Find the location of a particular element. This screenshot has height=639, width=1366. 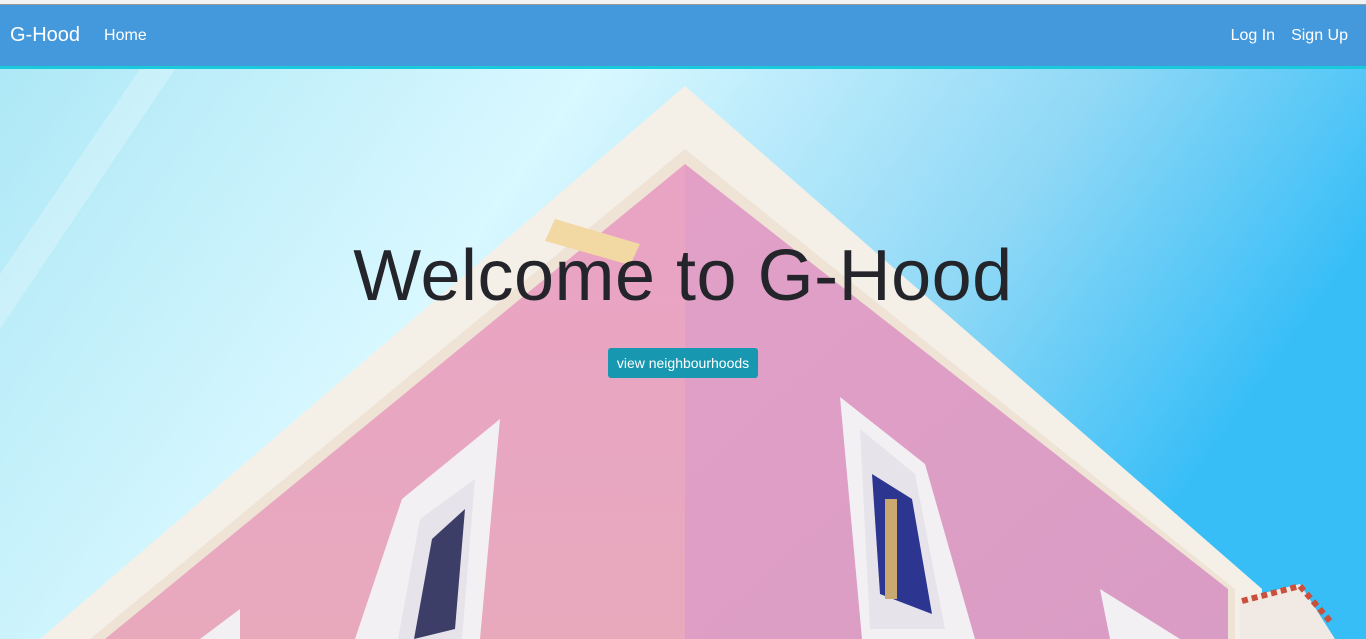

view-neighbourhoods-button: view neighbourhoods is located at coordinates (683, 363).